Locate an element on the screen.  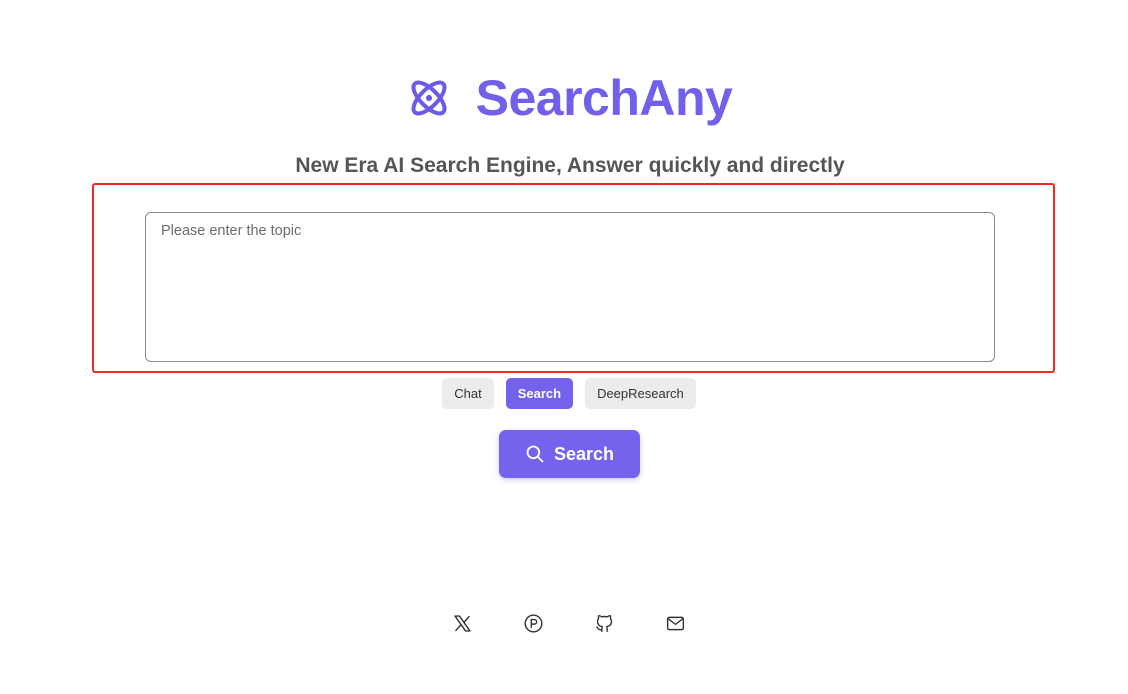
mail-icon is located at coordinates (675, 623).